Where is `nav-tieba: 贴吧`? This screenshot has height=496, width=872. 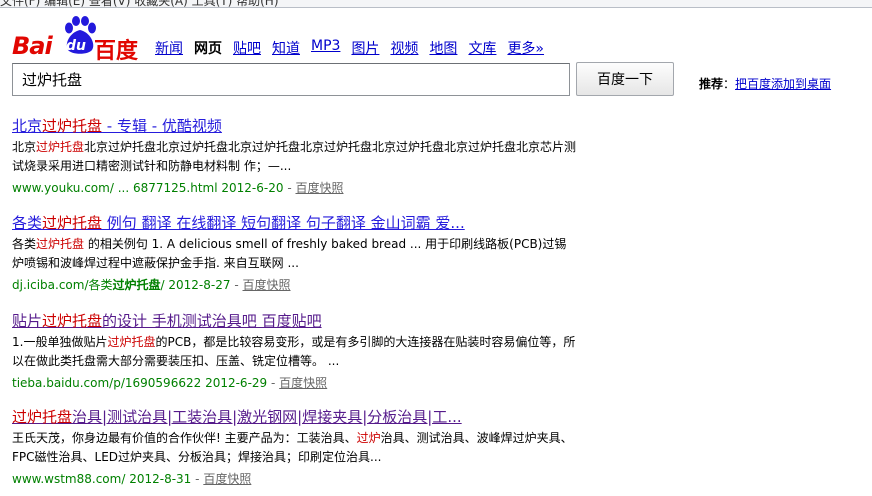
nav-tieba: 贴吧 is located at coordinates (247, 48).